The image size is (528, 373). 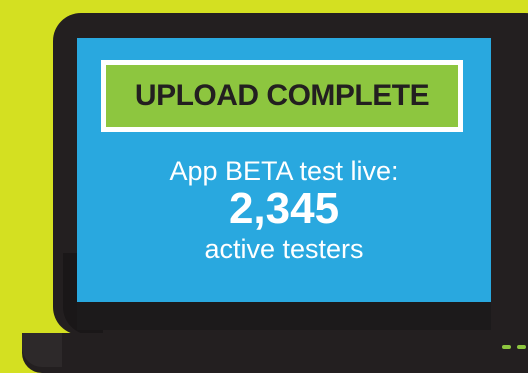 What do you see at coordinates (42, 350) in the screenshot?
I see `laptop-base-highlight` at bounding box center [42, 350].